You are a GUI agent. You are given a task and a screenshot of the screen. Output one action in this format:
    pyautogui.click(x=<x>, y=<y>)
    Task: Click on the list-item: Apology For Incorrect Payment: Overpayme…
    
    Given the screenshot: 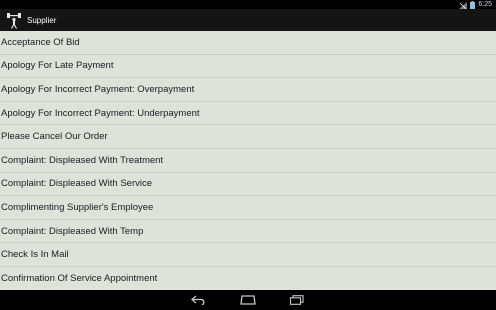 What is the action you would take?
    pyautogui.click(x=248, y=90)
    